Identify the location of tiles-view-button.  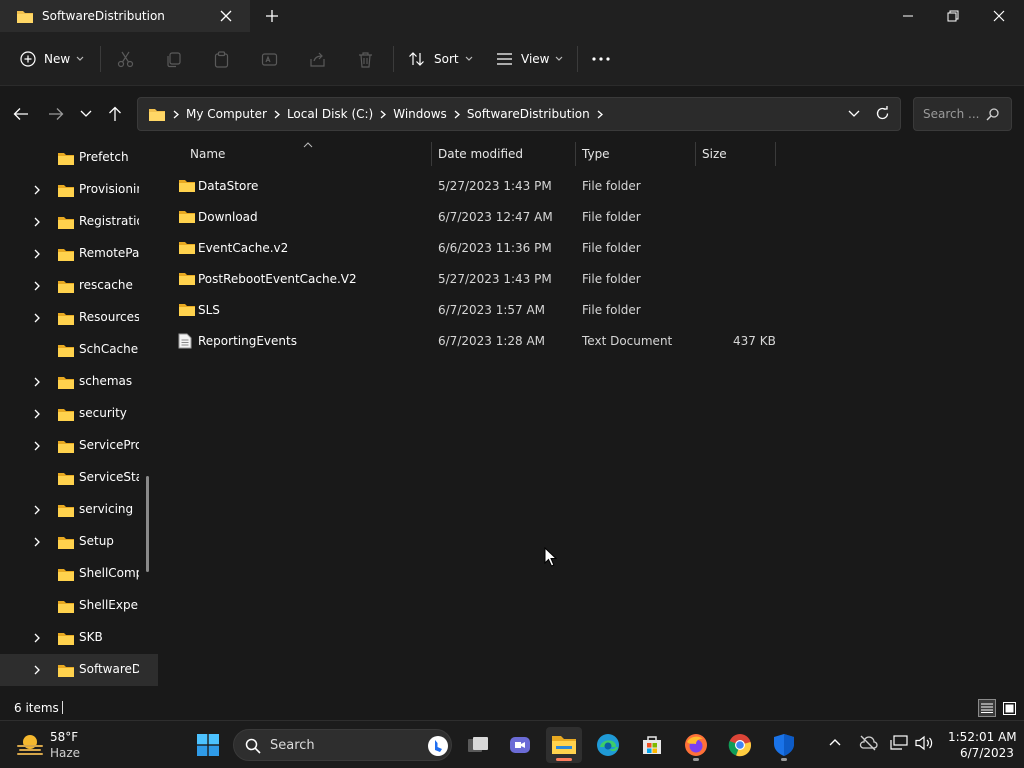
(1009, 708).